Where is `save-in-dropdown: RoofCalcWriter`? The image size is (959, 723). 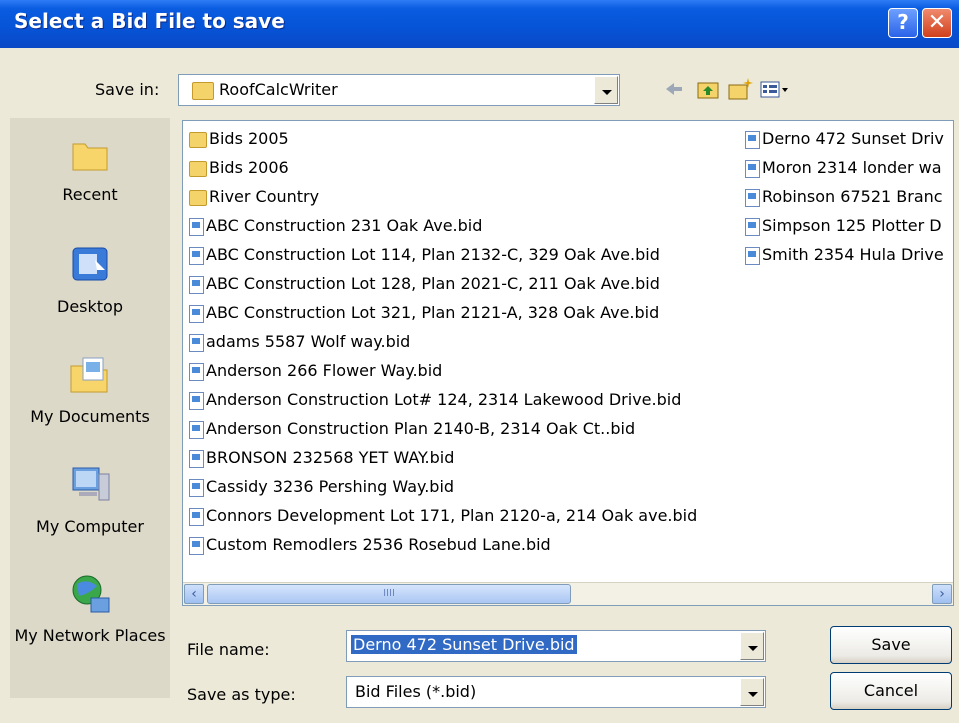 save-in-dropdown: RoofCalcWriter is located at coordinates (399, 90).